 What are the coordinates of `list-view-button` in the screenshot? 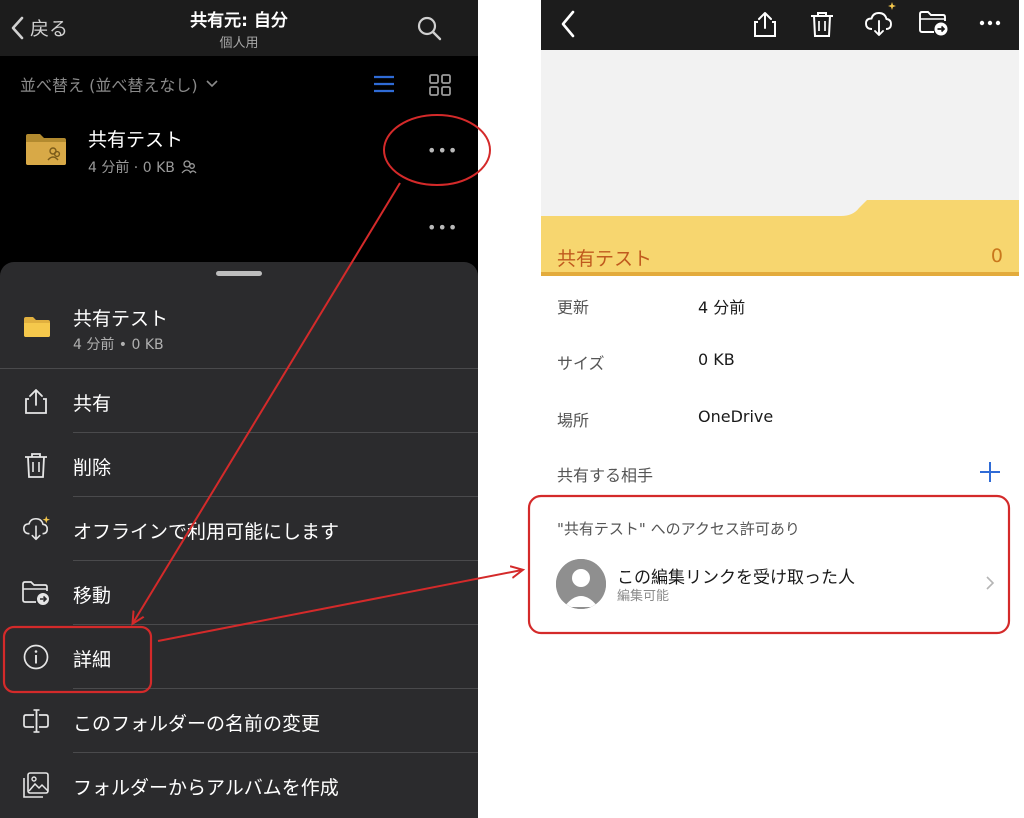 It's located at (384, 86).